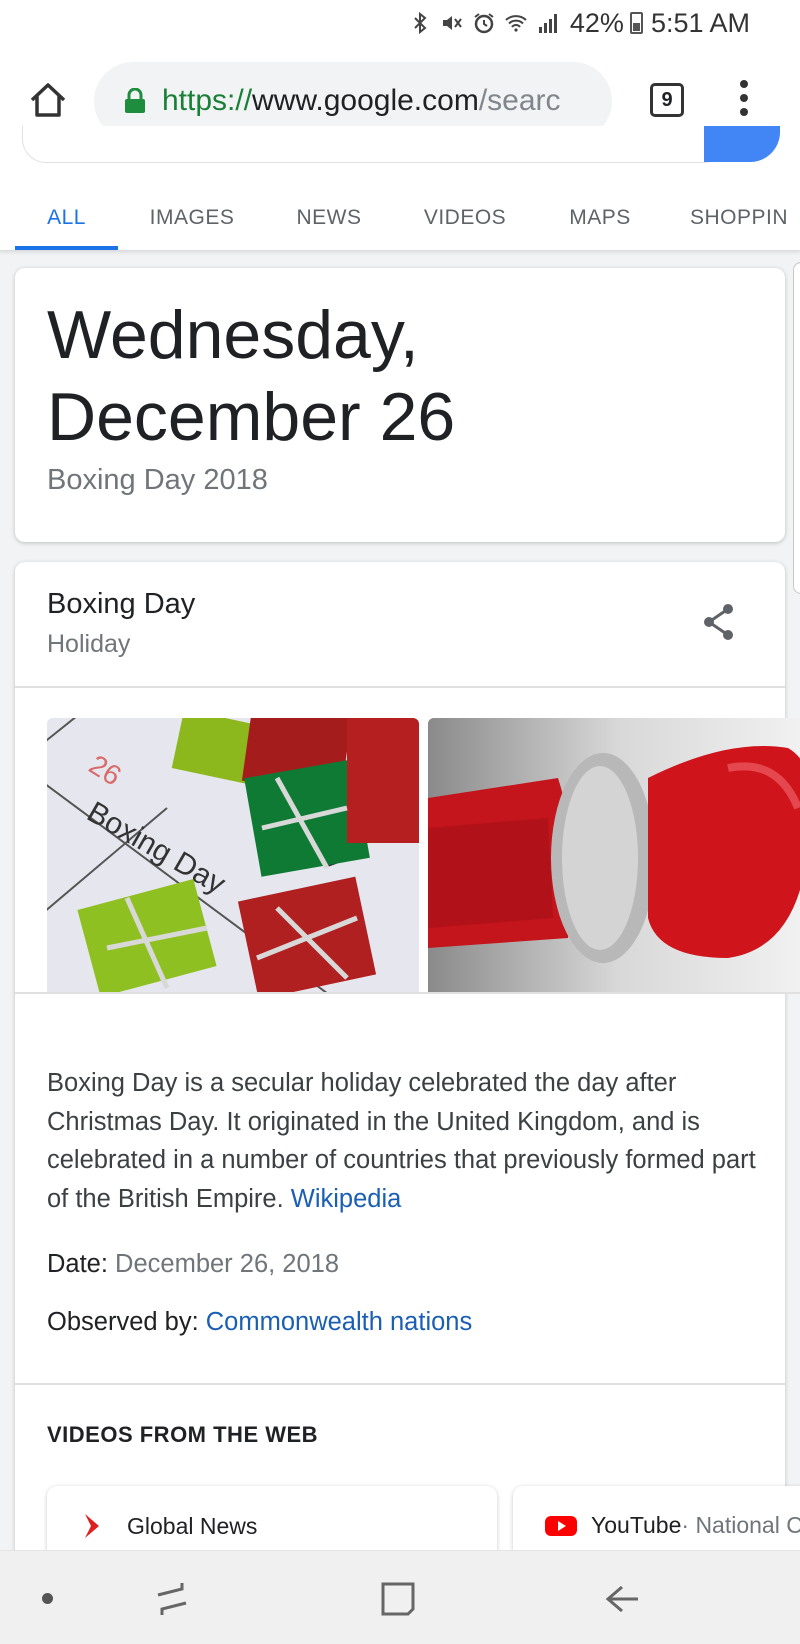  I want to click on overflow-menu-icon, so click(744, 100).